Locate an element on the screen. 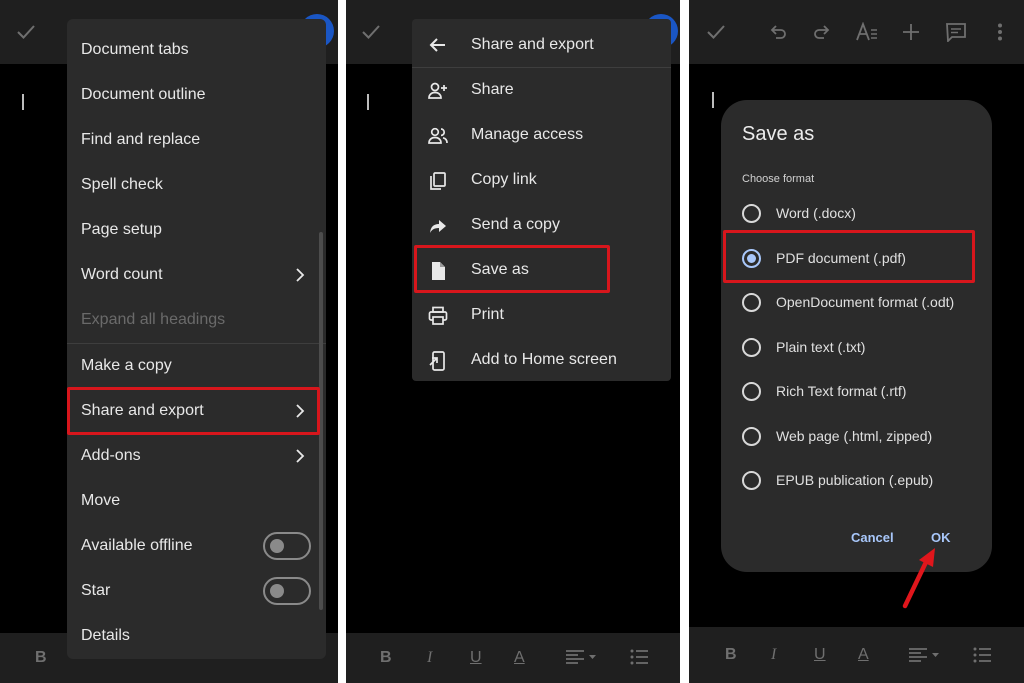 This screenshot has width=1024, height=683. more-vertical-icon is located at coordinates (1000, 32).